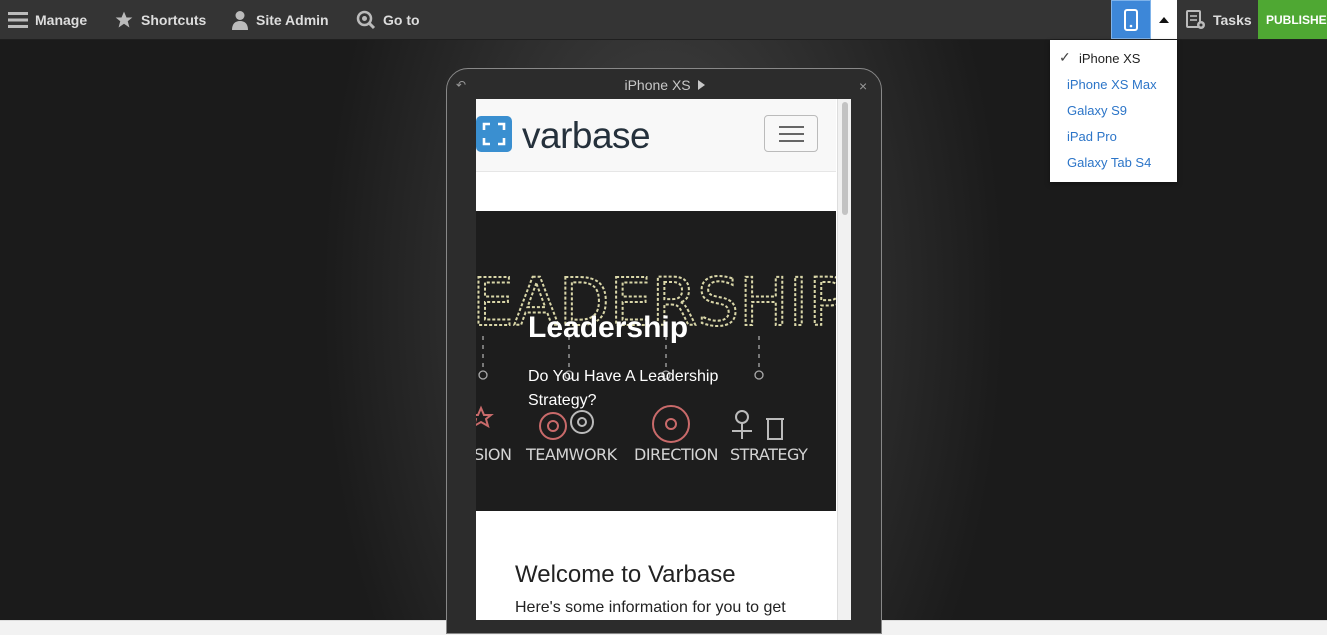 This screenshot has height=635, width=1327. Describe the element at coordinates (571, 454) in the screenshot. I see `chalk-label: TEAMWORK` at that location.